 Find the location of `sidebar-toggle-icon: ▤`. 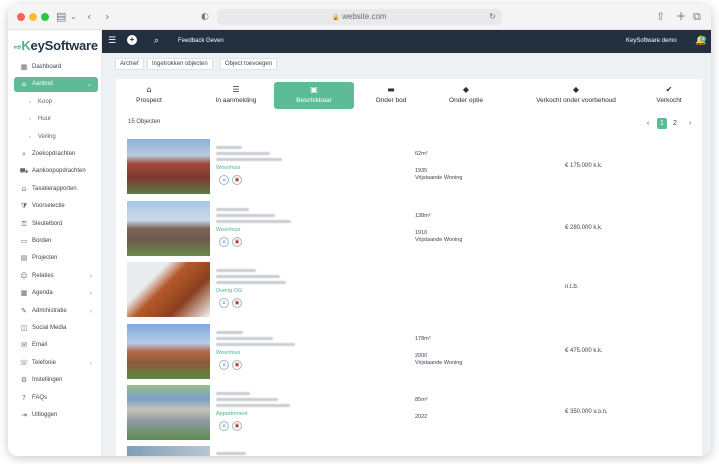

sidebar-toggle-icon: ▤ is located at coordinates (61, 17).